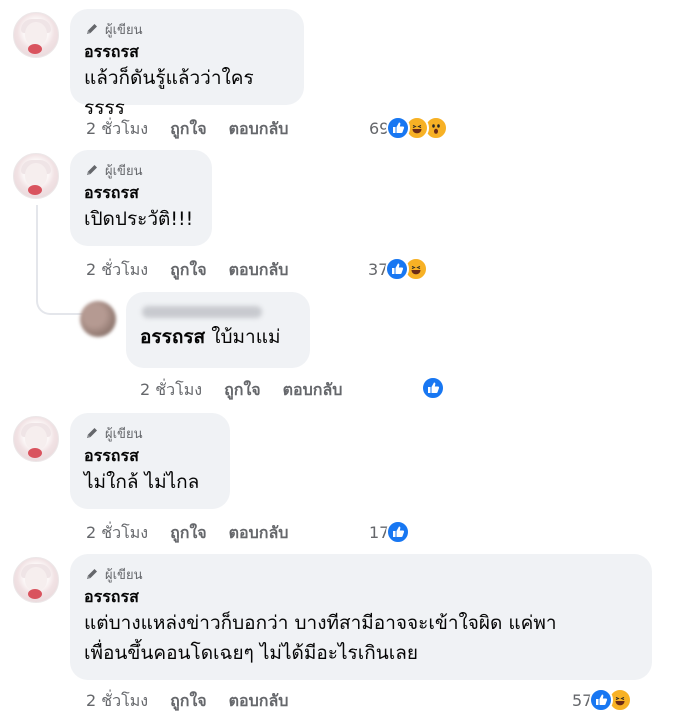  I want to click on reply-body: ใบ้มาแม่, so click(246, 337).